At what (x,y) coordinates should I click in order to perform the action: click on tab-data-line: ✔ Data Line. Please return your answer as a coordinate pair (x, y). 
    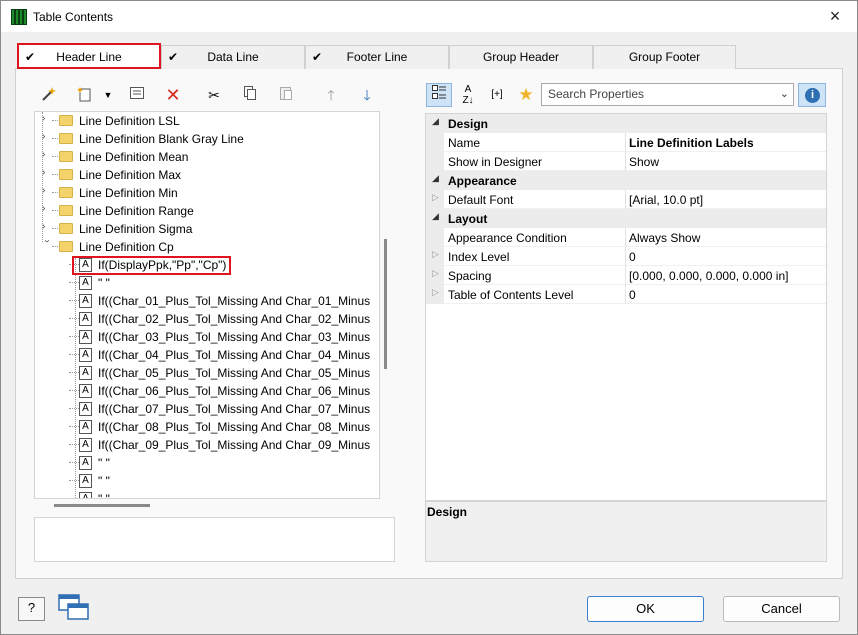
    Looking at the image, I should click on (233, 57).